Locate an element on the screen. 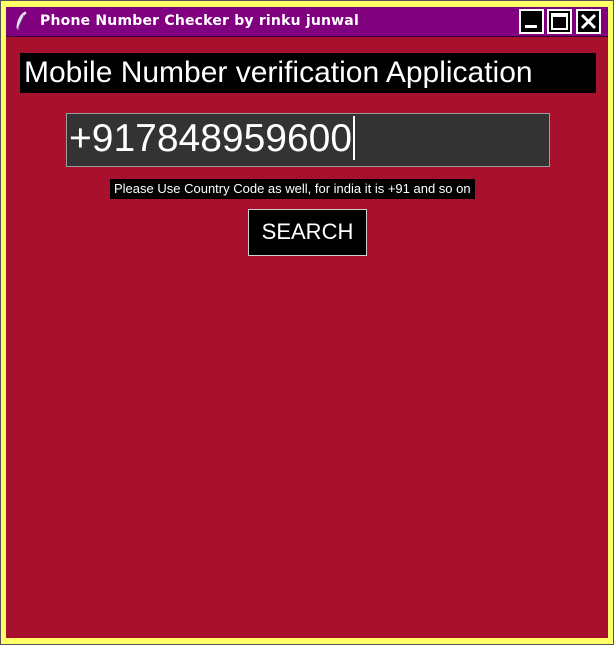 The height and width of the screenshot is (645, 614). phone-number-value: +917848959600 is located at coordinates (211, 138).